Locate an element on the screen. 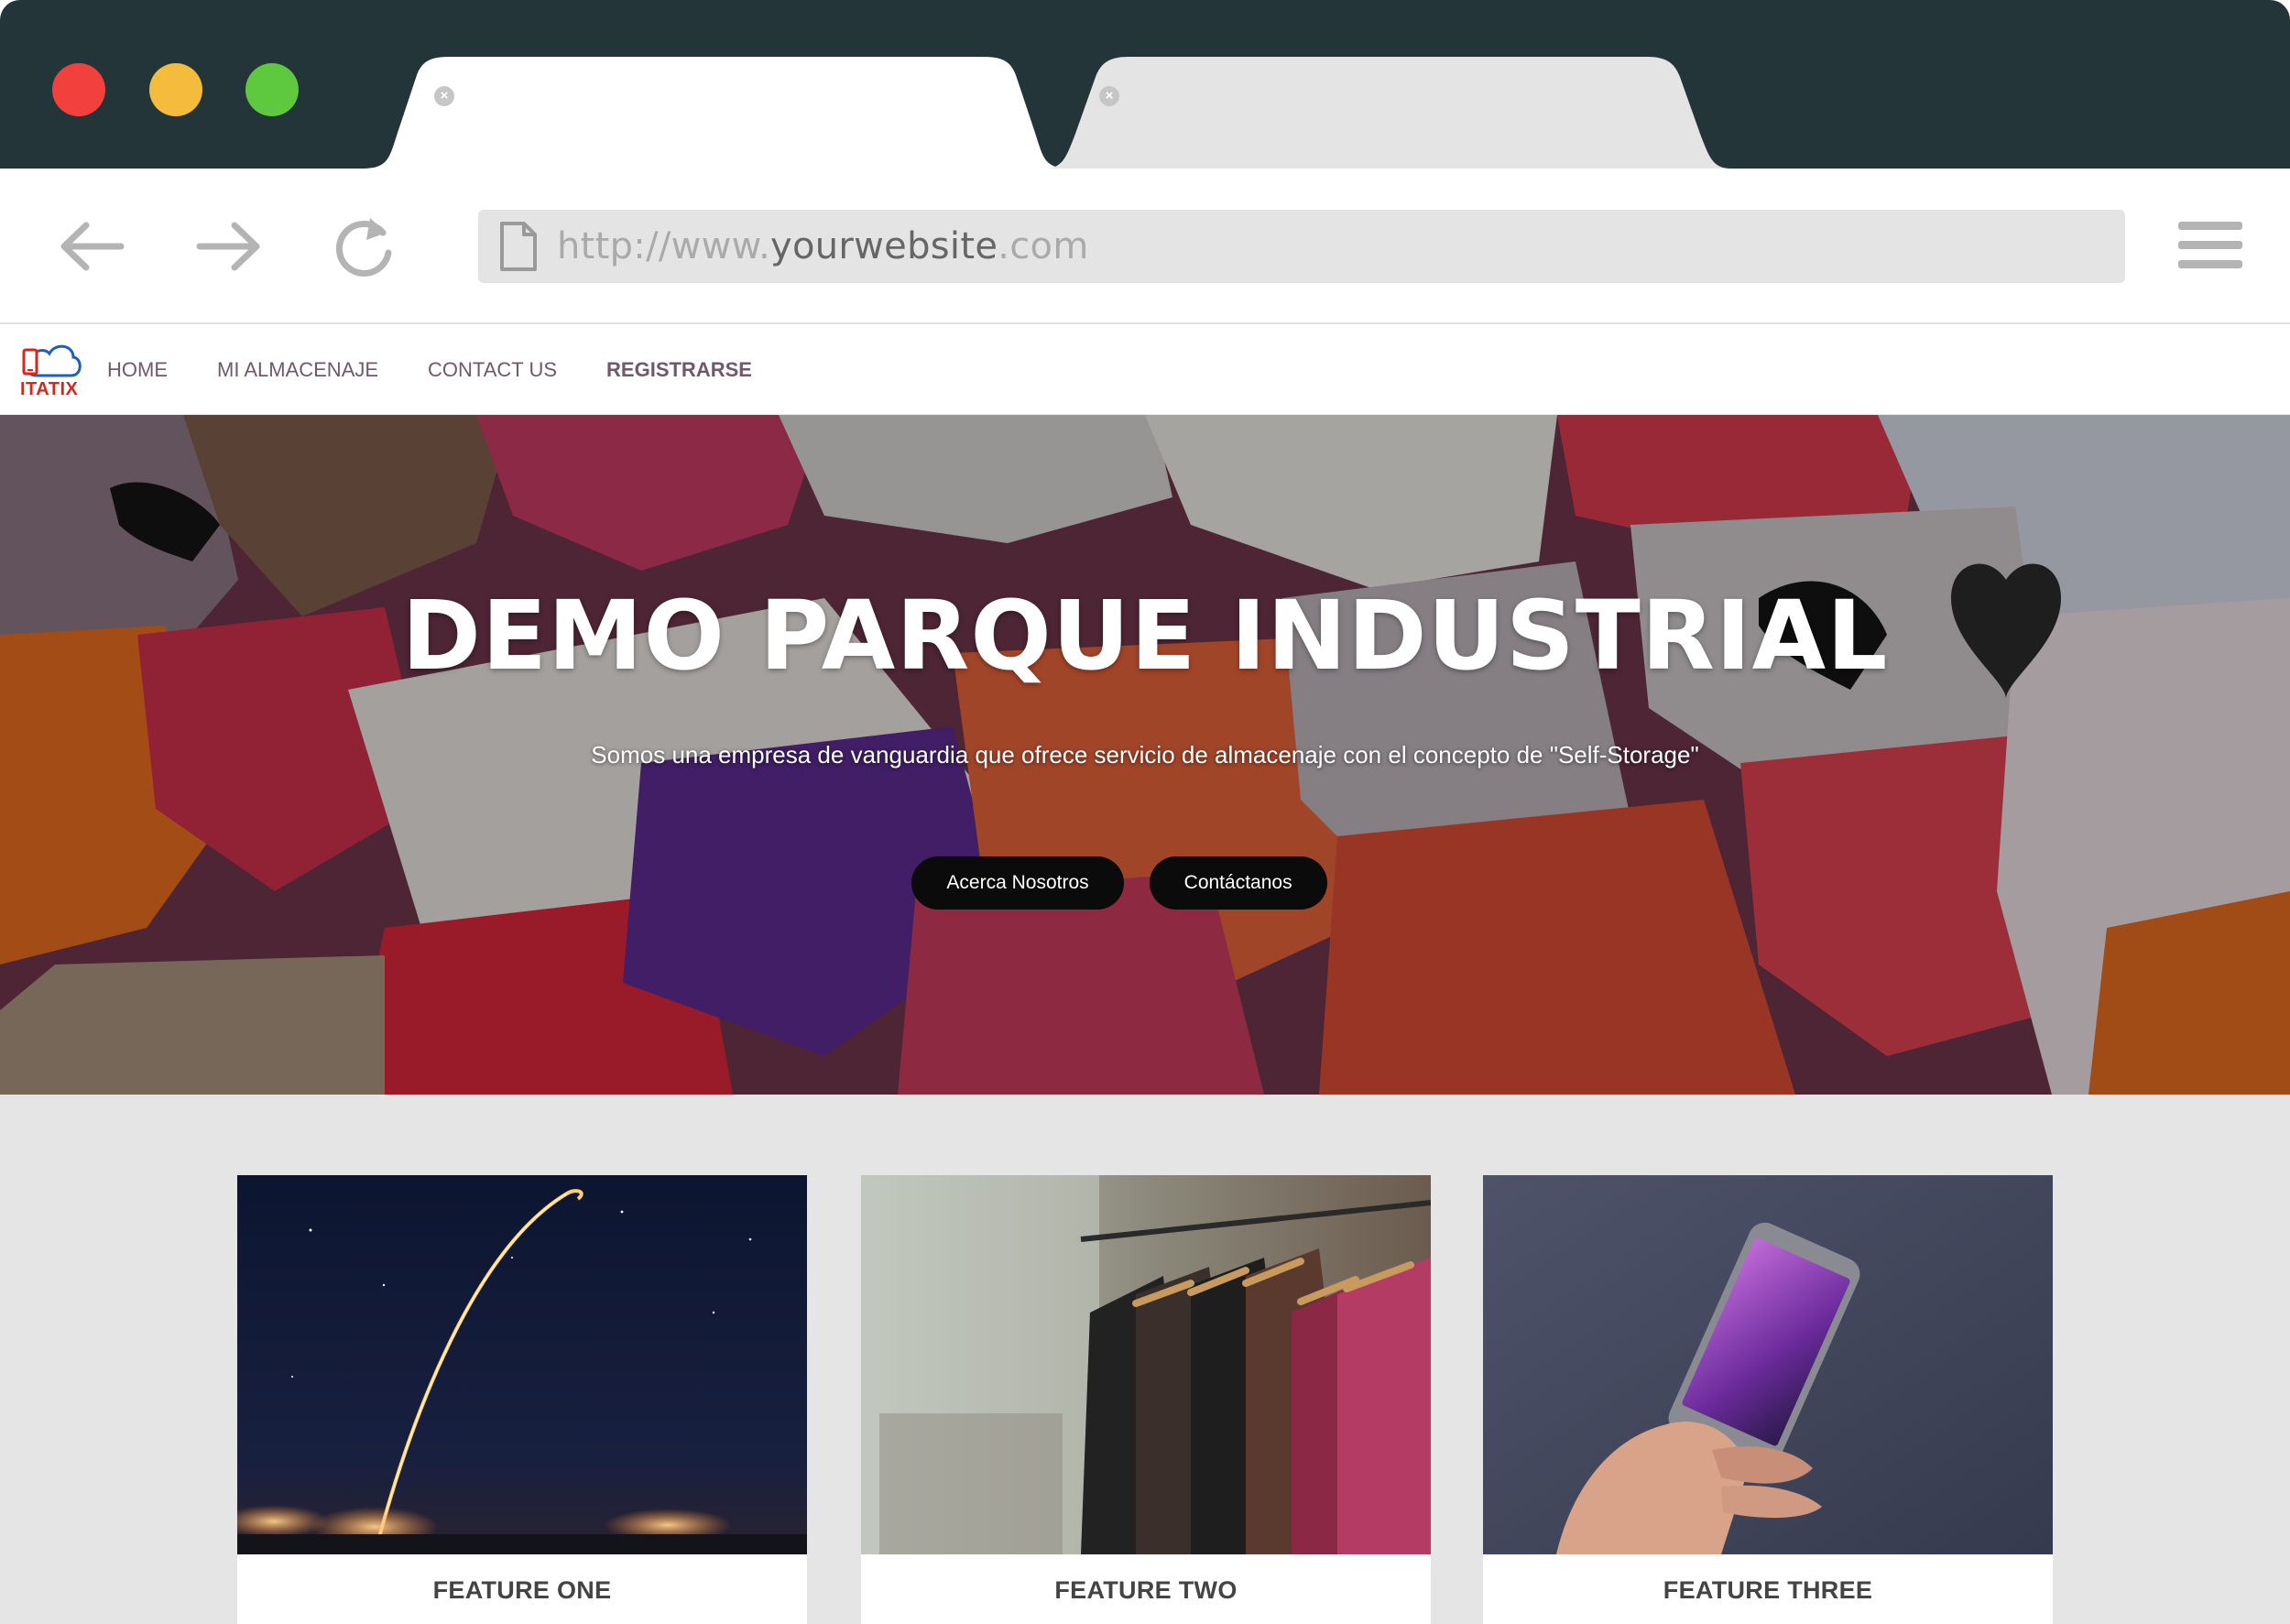 The image size is (2290, 1624). contact-button: Contáctanos is located at coordinates (1238, 883).